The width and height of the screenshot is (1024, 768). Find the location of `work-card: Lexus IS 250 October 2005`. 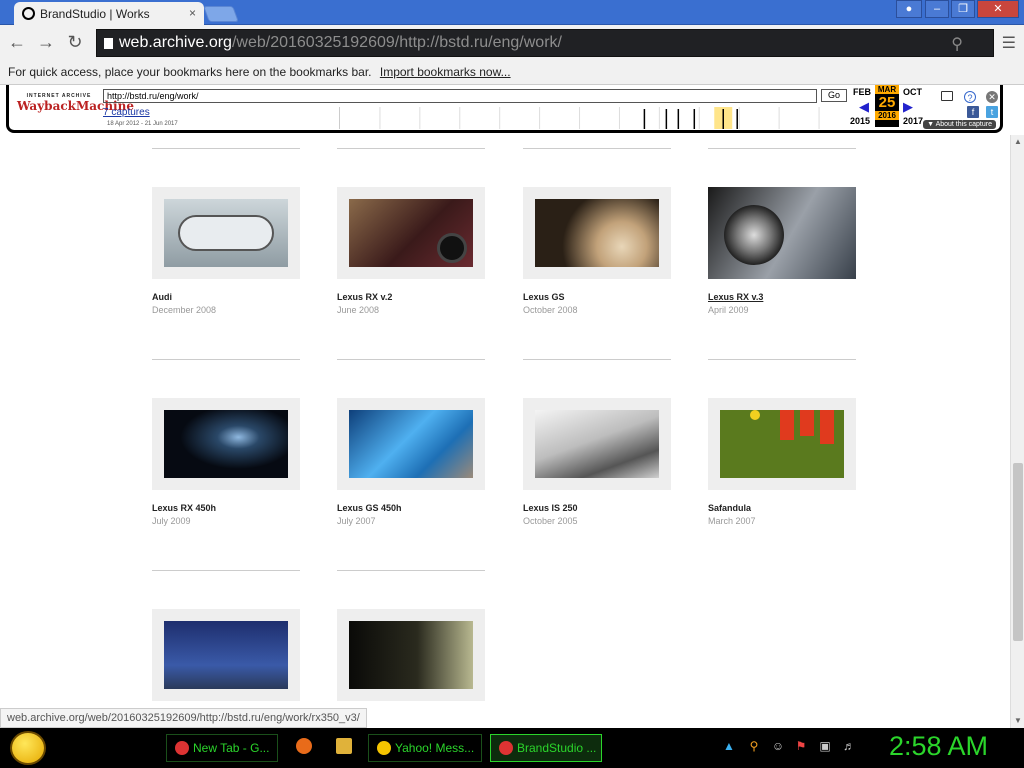

work-card: Lexus IS 250 October 2005 is located at coordinates (597, 462).